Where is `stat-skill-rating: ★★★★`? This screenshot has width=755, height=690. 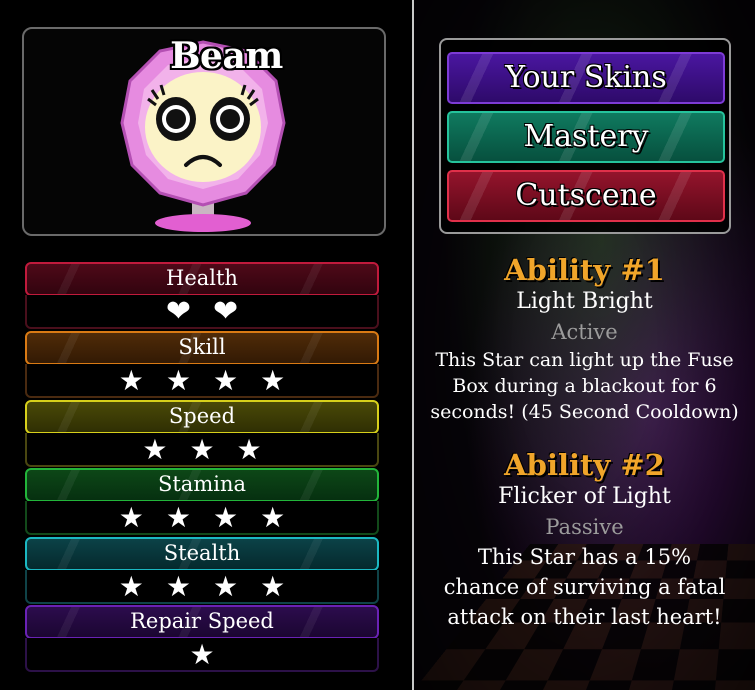
stat-skill-rating: ★★★★ is located at coordinates (202, 381).